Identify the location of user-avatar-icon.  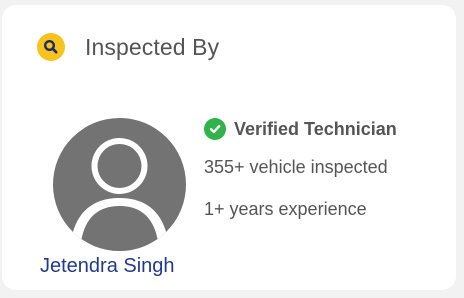
(119, 184).